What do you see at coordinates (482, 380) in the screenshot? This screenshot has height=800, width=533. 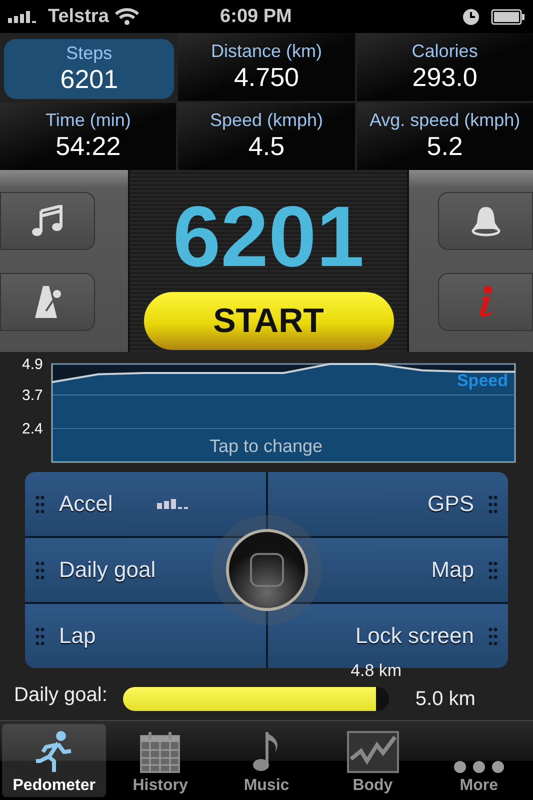 I see `series-label: Speed` at bounding box center [482, 380].